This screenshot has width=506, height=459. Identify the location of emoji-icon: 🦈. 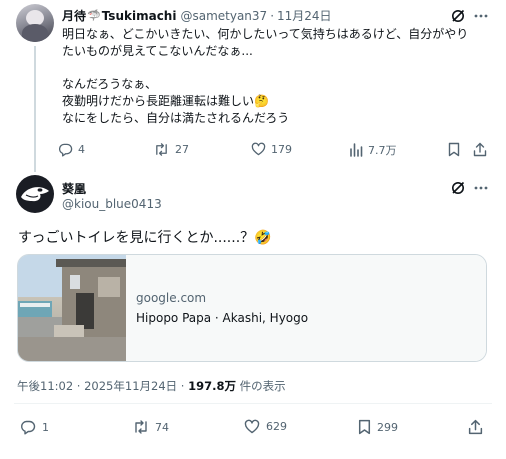
(94, 15).